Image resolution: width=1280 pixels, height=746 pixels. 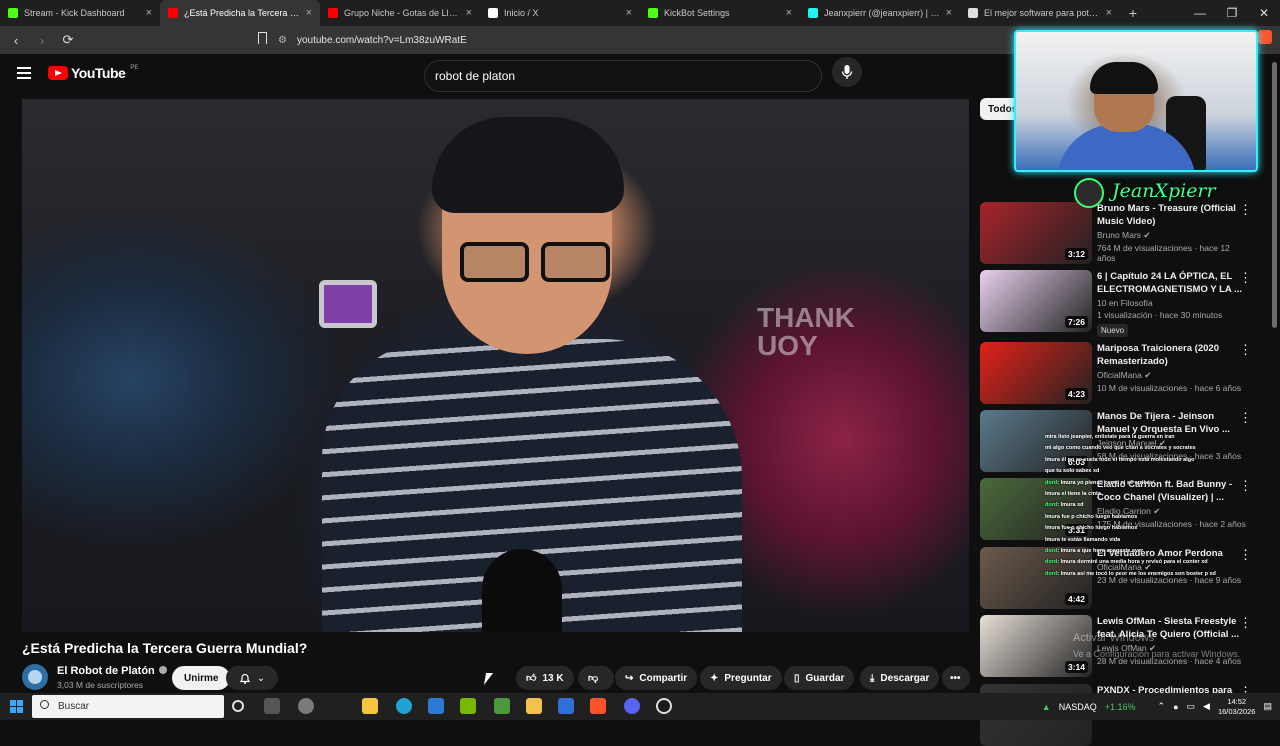 What do you see at coordinates (1036, 373) in the screenshot?
I see `video-thumbnail: 4:23` at bounding box center [1036, 373].